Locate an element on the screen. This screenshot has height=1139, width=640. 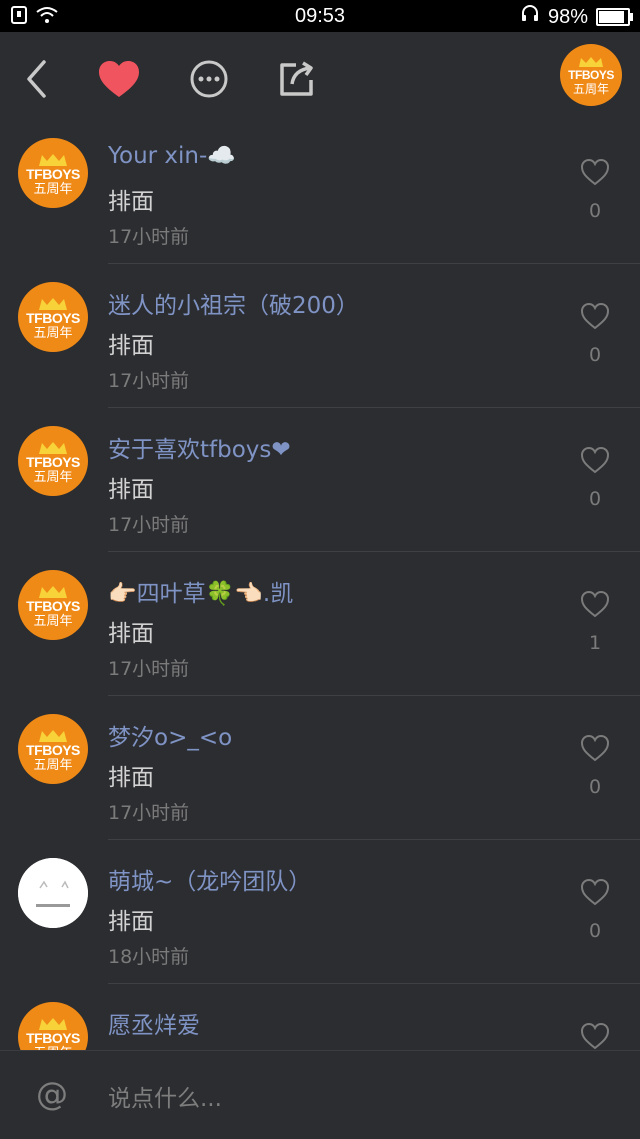
commenter-name: Your xin-☁️ is located at coordinates (172, 155).